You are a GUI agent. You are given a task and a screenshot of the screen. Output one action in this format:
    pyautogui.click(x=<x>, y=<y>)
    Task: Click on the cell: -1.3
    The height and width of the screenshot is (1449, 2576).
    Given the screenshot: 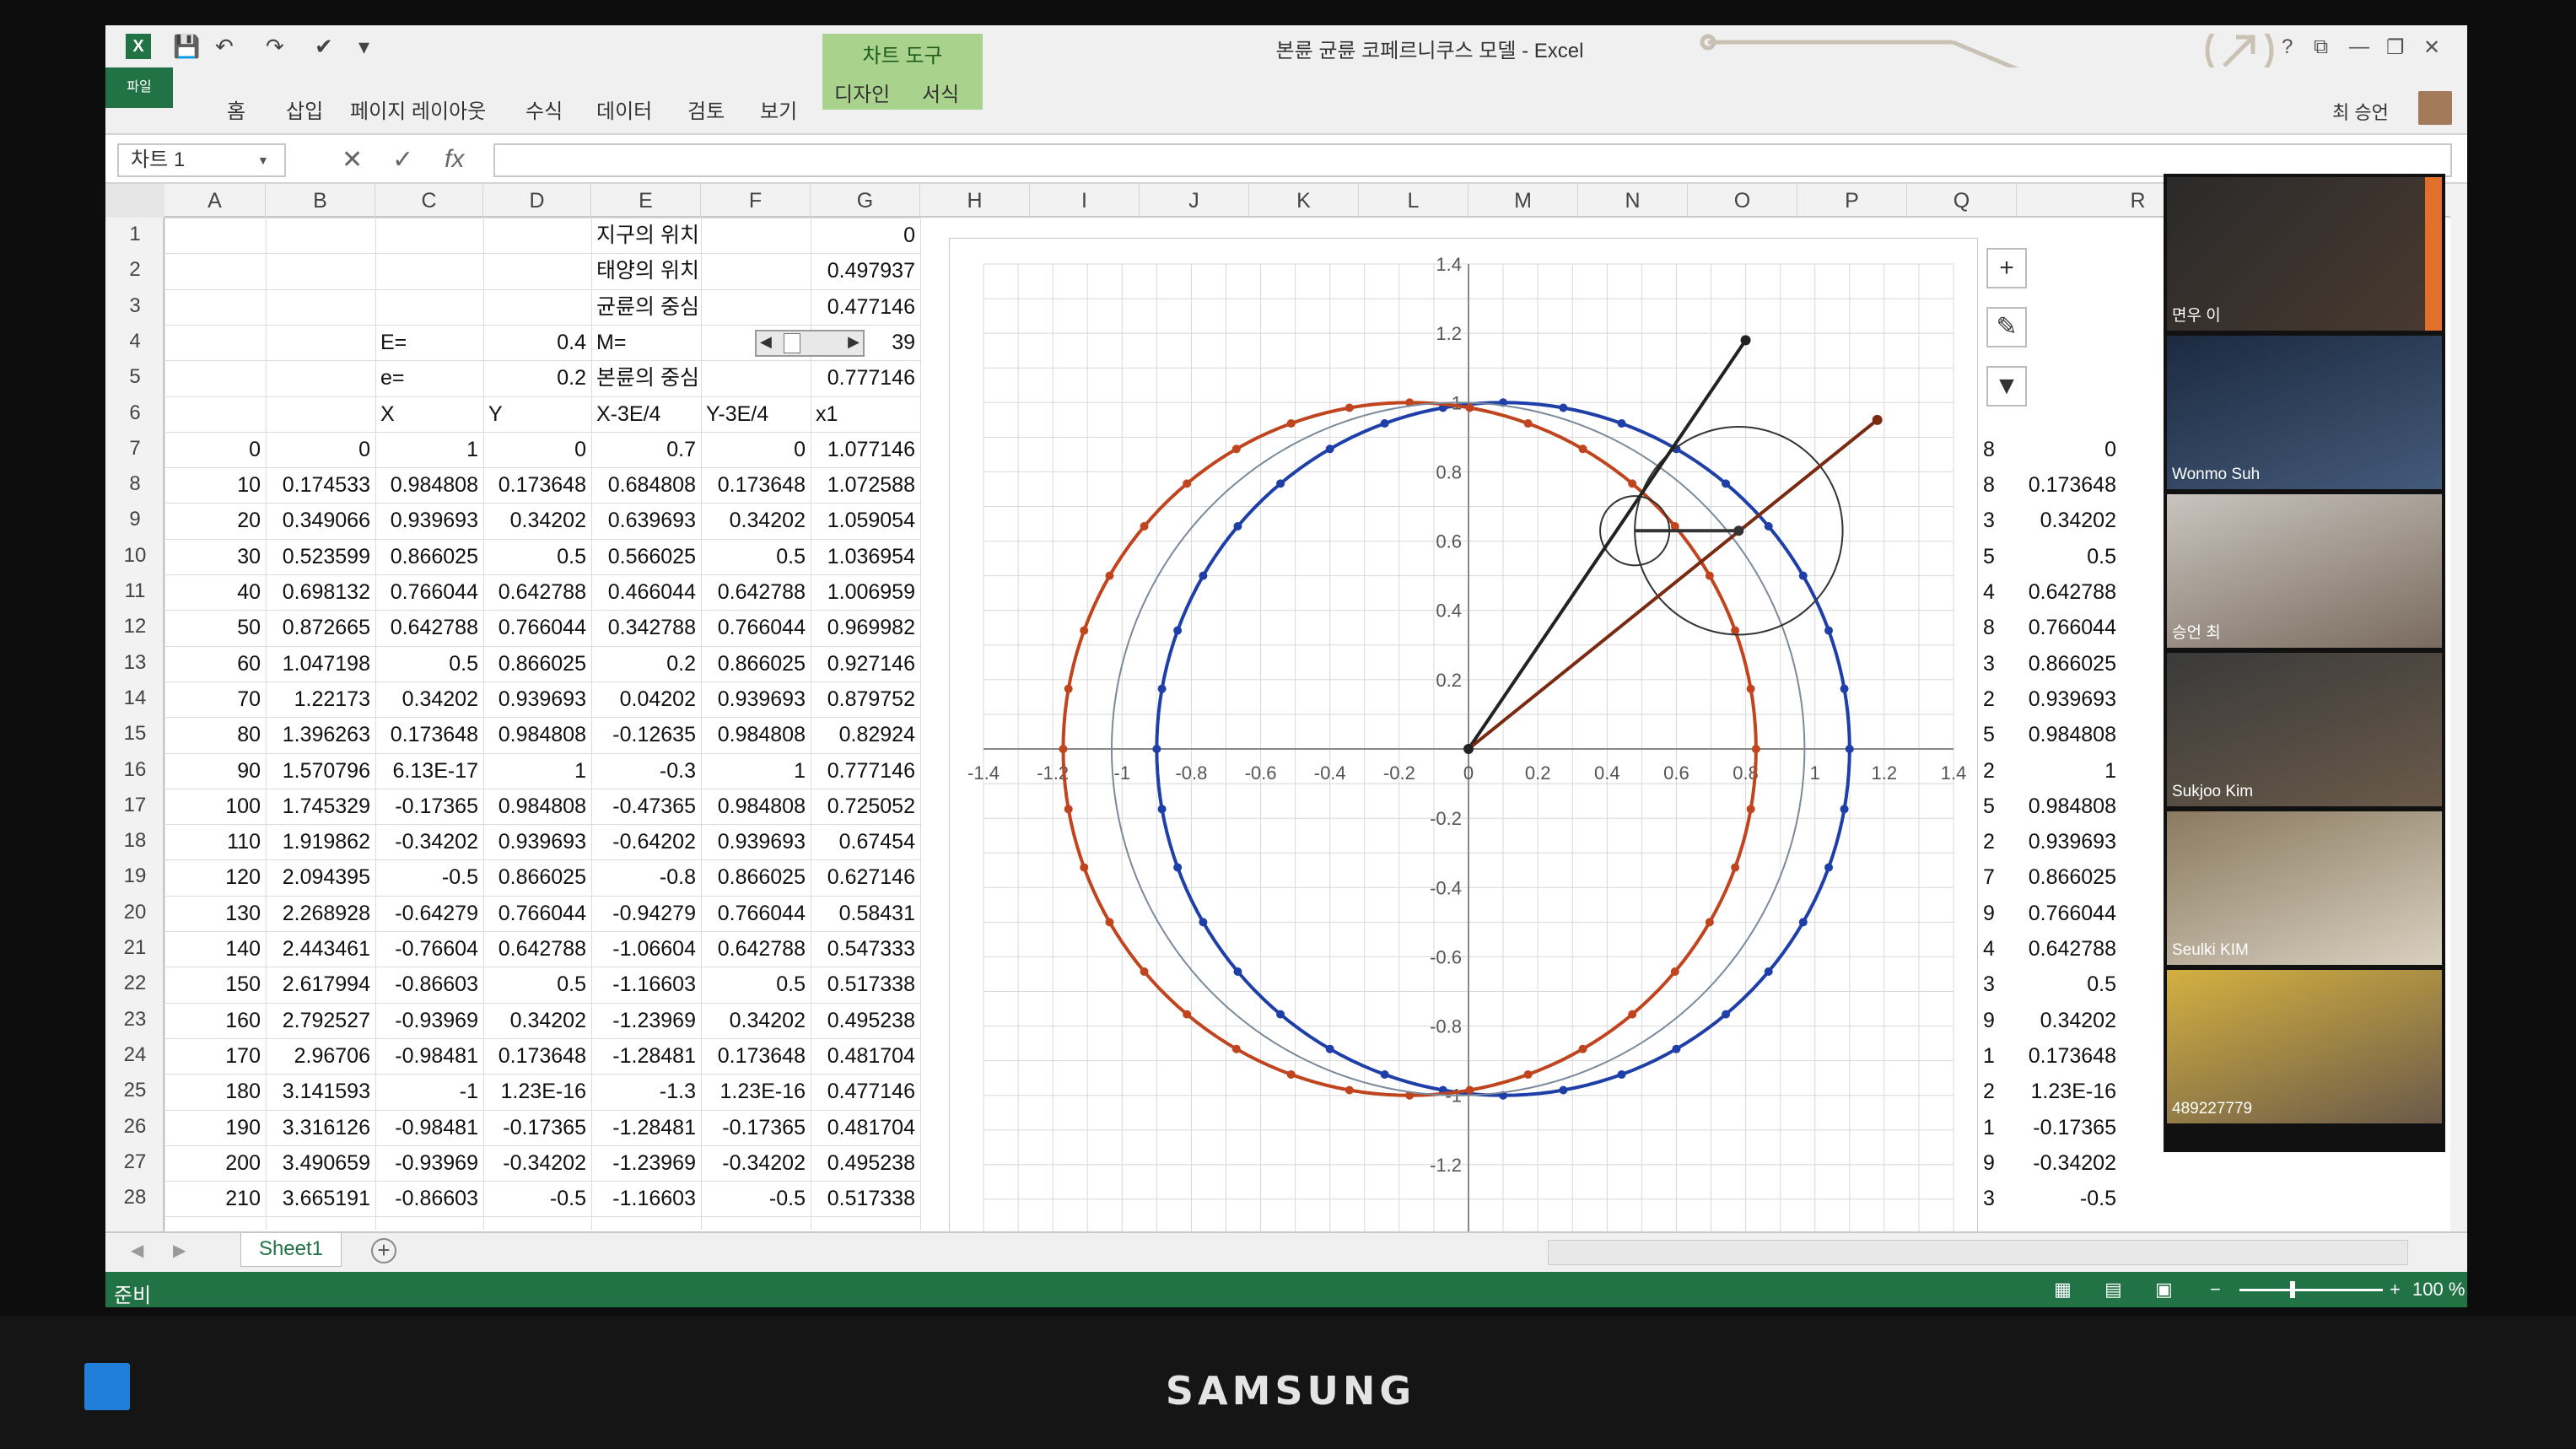 What is the action you would take?
    pyautogui.click(x=646, y=1091)
    